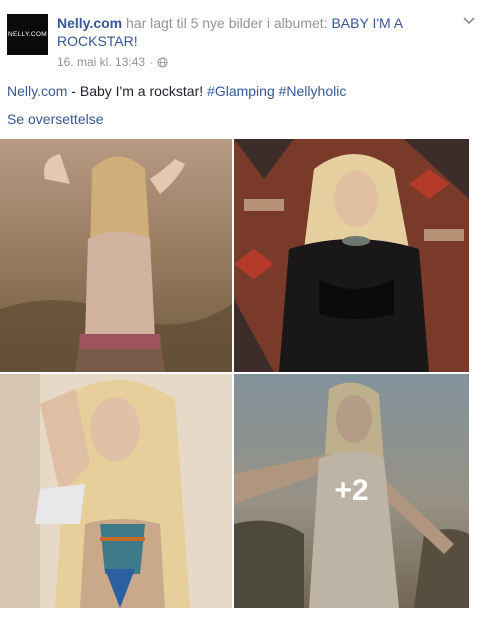 This screenshot has height=619, width=484. I want to click on globe-icon, so click(162, 62).